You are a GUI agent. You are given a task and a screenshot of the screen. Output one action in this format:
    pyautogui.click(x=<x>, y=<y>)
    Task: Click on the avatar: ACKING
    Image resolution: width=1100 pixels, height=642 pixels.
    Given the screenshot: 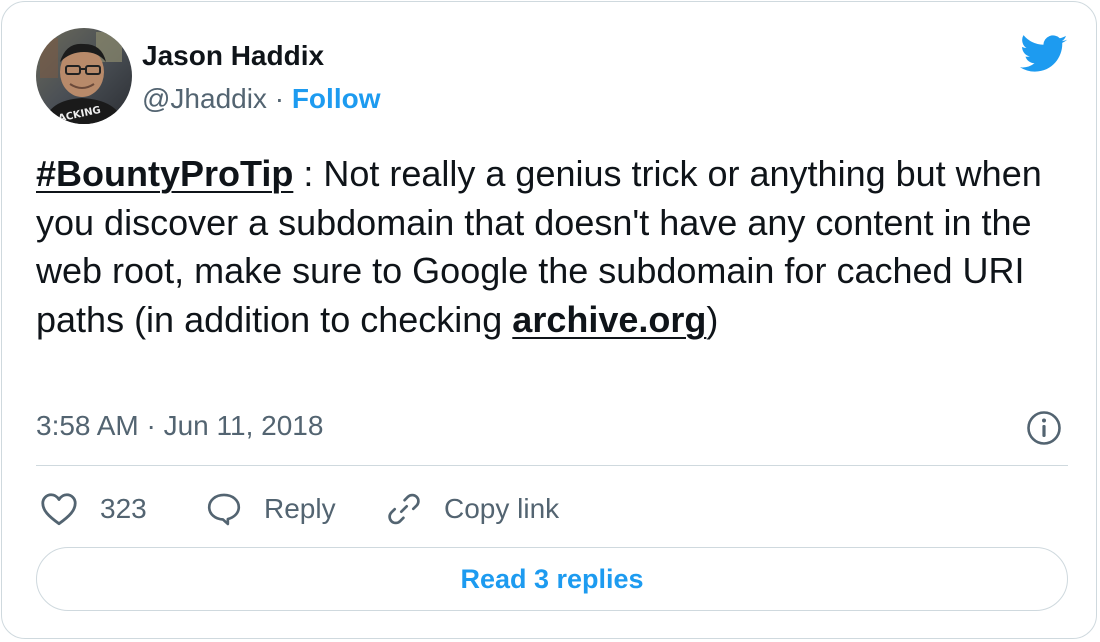 What is the action you would take?
    pyautogui.click(x=84, y=76)
    